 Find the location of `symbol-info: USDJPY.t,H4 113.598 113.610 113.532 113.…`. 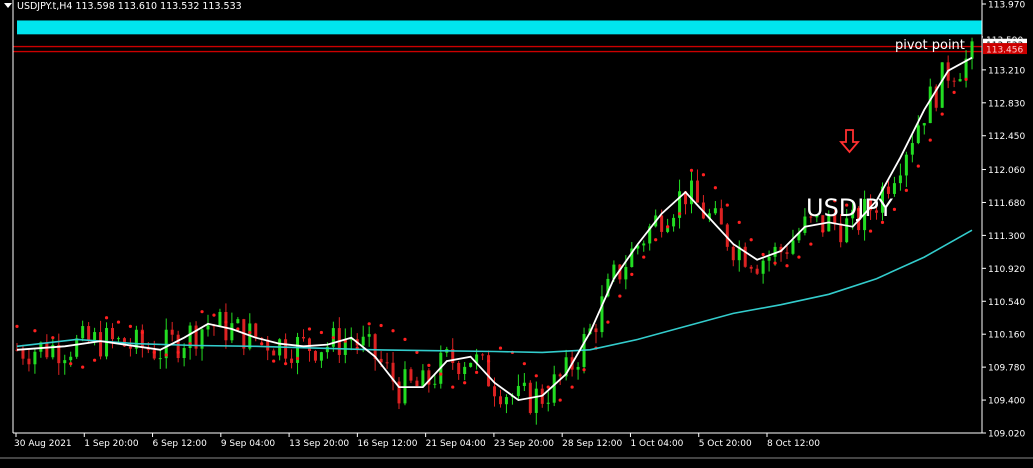

symbol-info: USDJPY.t,H4 113.598 113.610 113.532 113.… is located at coordinates (129, 6).